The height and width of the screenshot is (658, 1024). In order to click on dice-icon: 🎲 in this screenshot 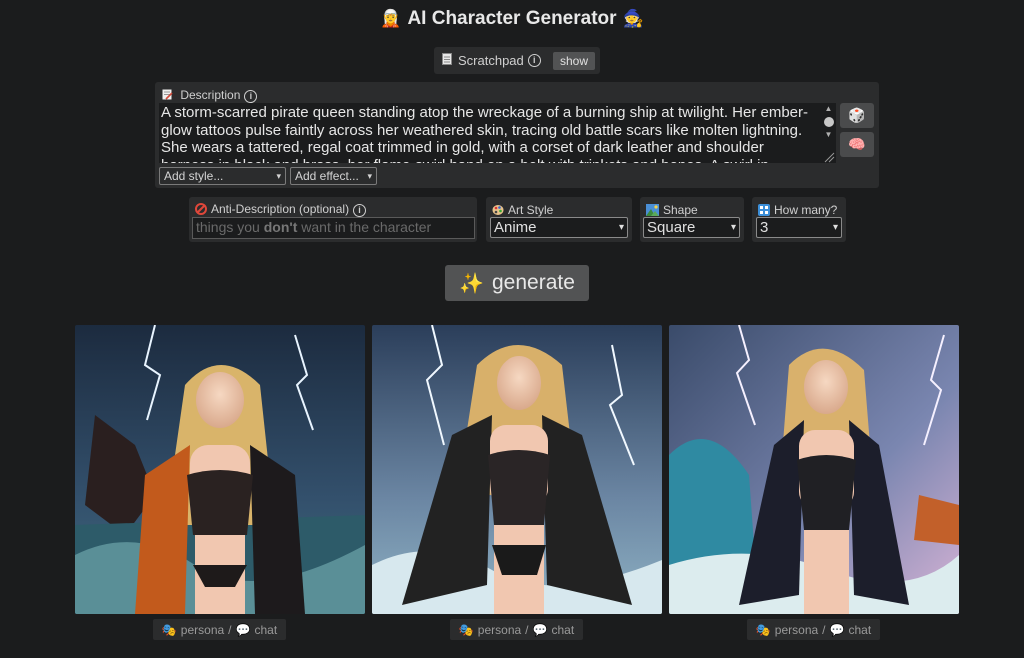, I will do `click(857, 115)`.